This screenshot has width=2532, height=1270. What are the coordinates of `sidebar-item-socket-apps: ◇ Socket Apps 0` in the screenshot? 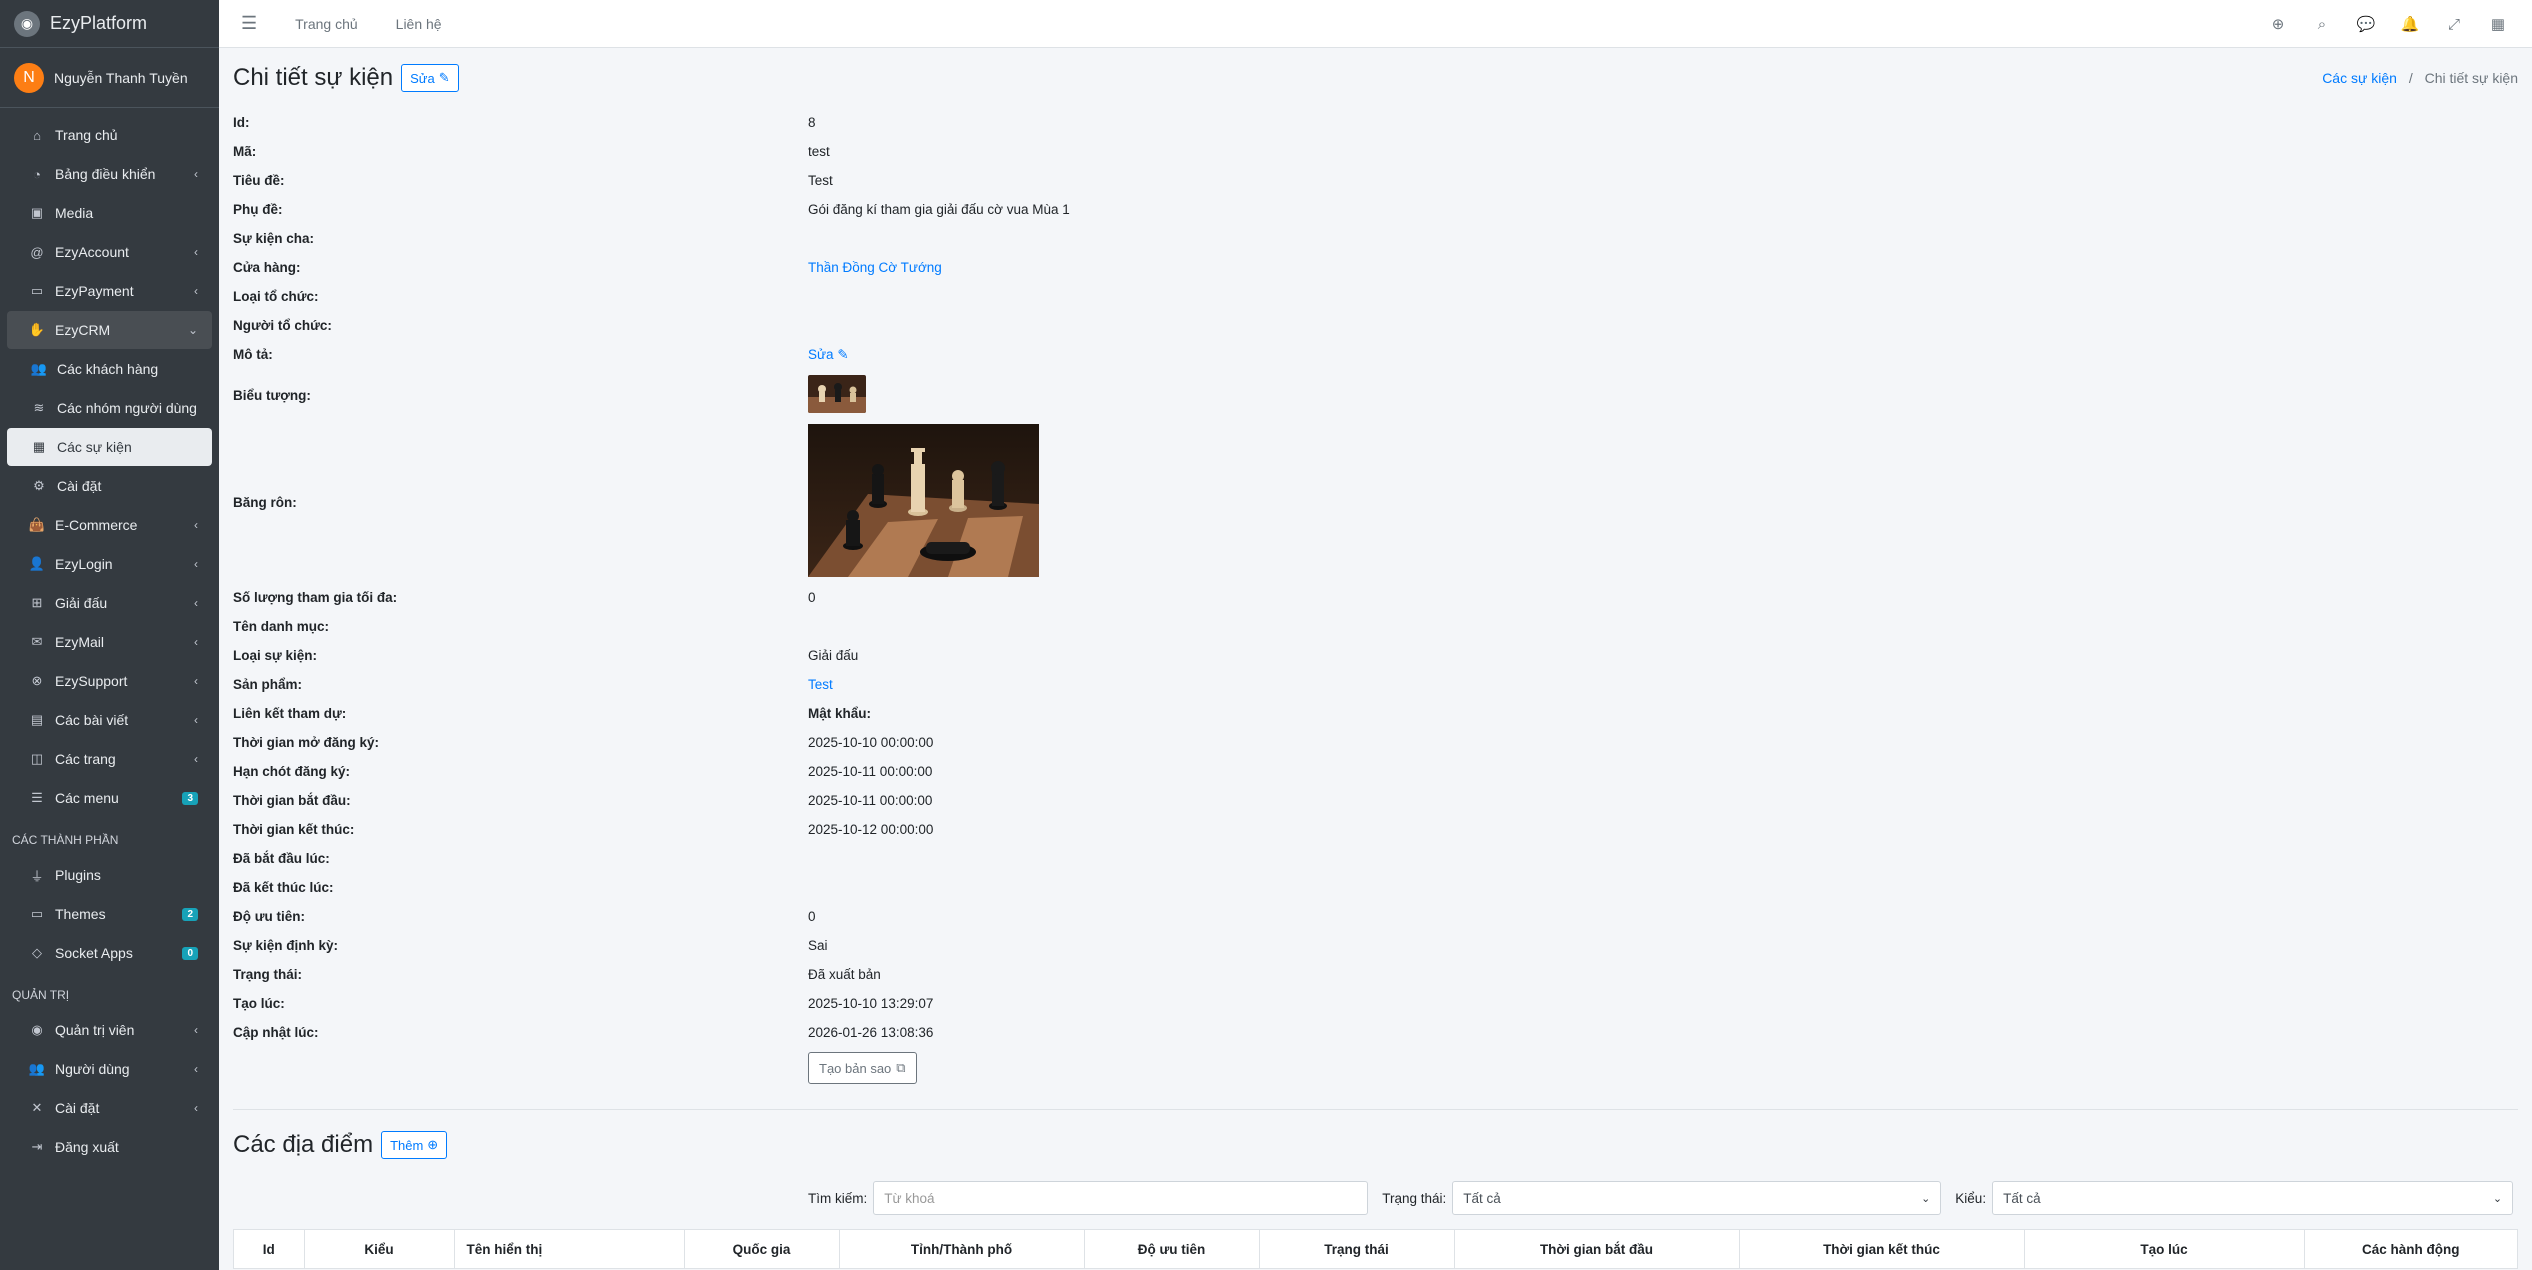 It's located at (109, 953).